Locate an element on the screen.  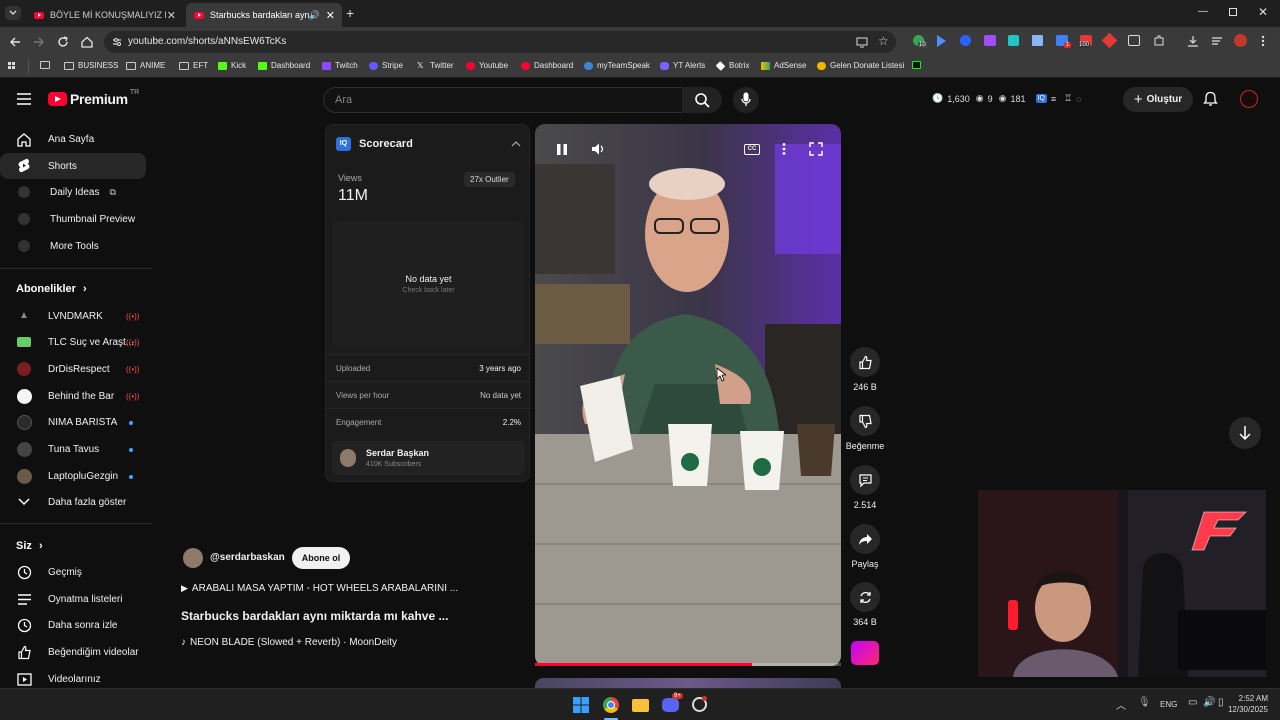
speaker-icon: 🔊 is located at coordinates (314, 15).